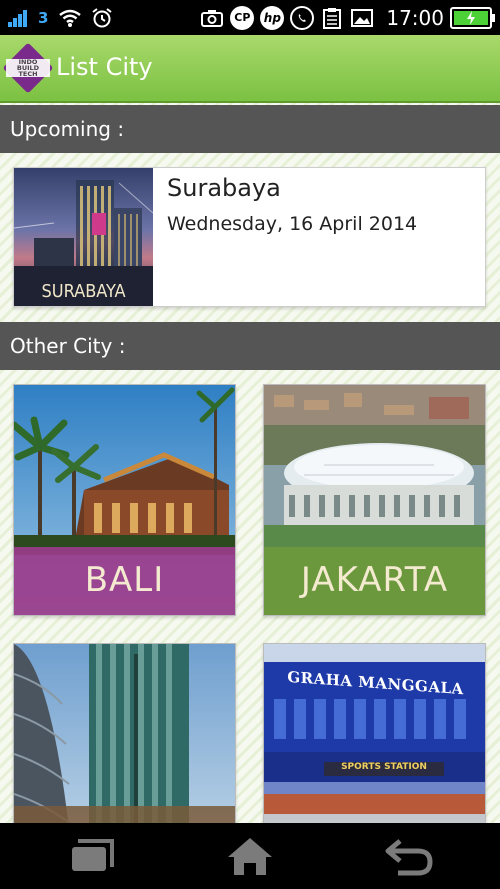  What do you see at coordinates (83, 237) in the screenshot?
I see `surabaya-image: SURABAYA` at bounding box center [83, 237].